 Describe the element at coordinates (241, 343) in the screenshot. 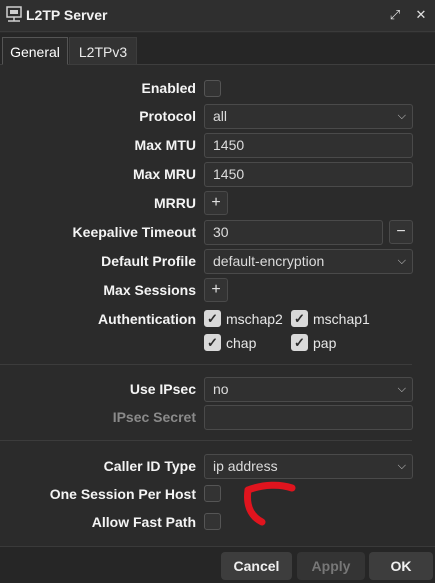

I see `chap-label: chap` at that location.